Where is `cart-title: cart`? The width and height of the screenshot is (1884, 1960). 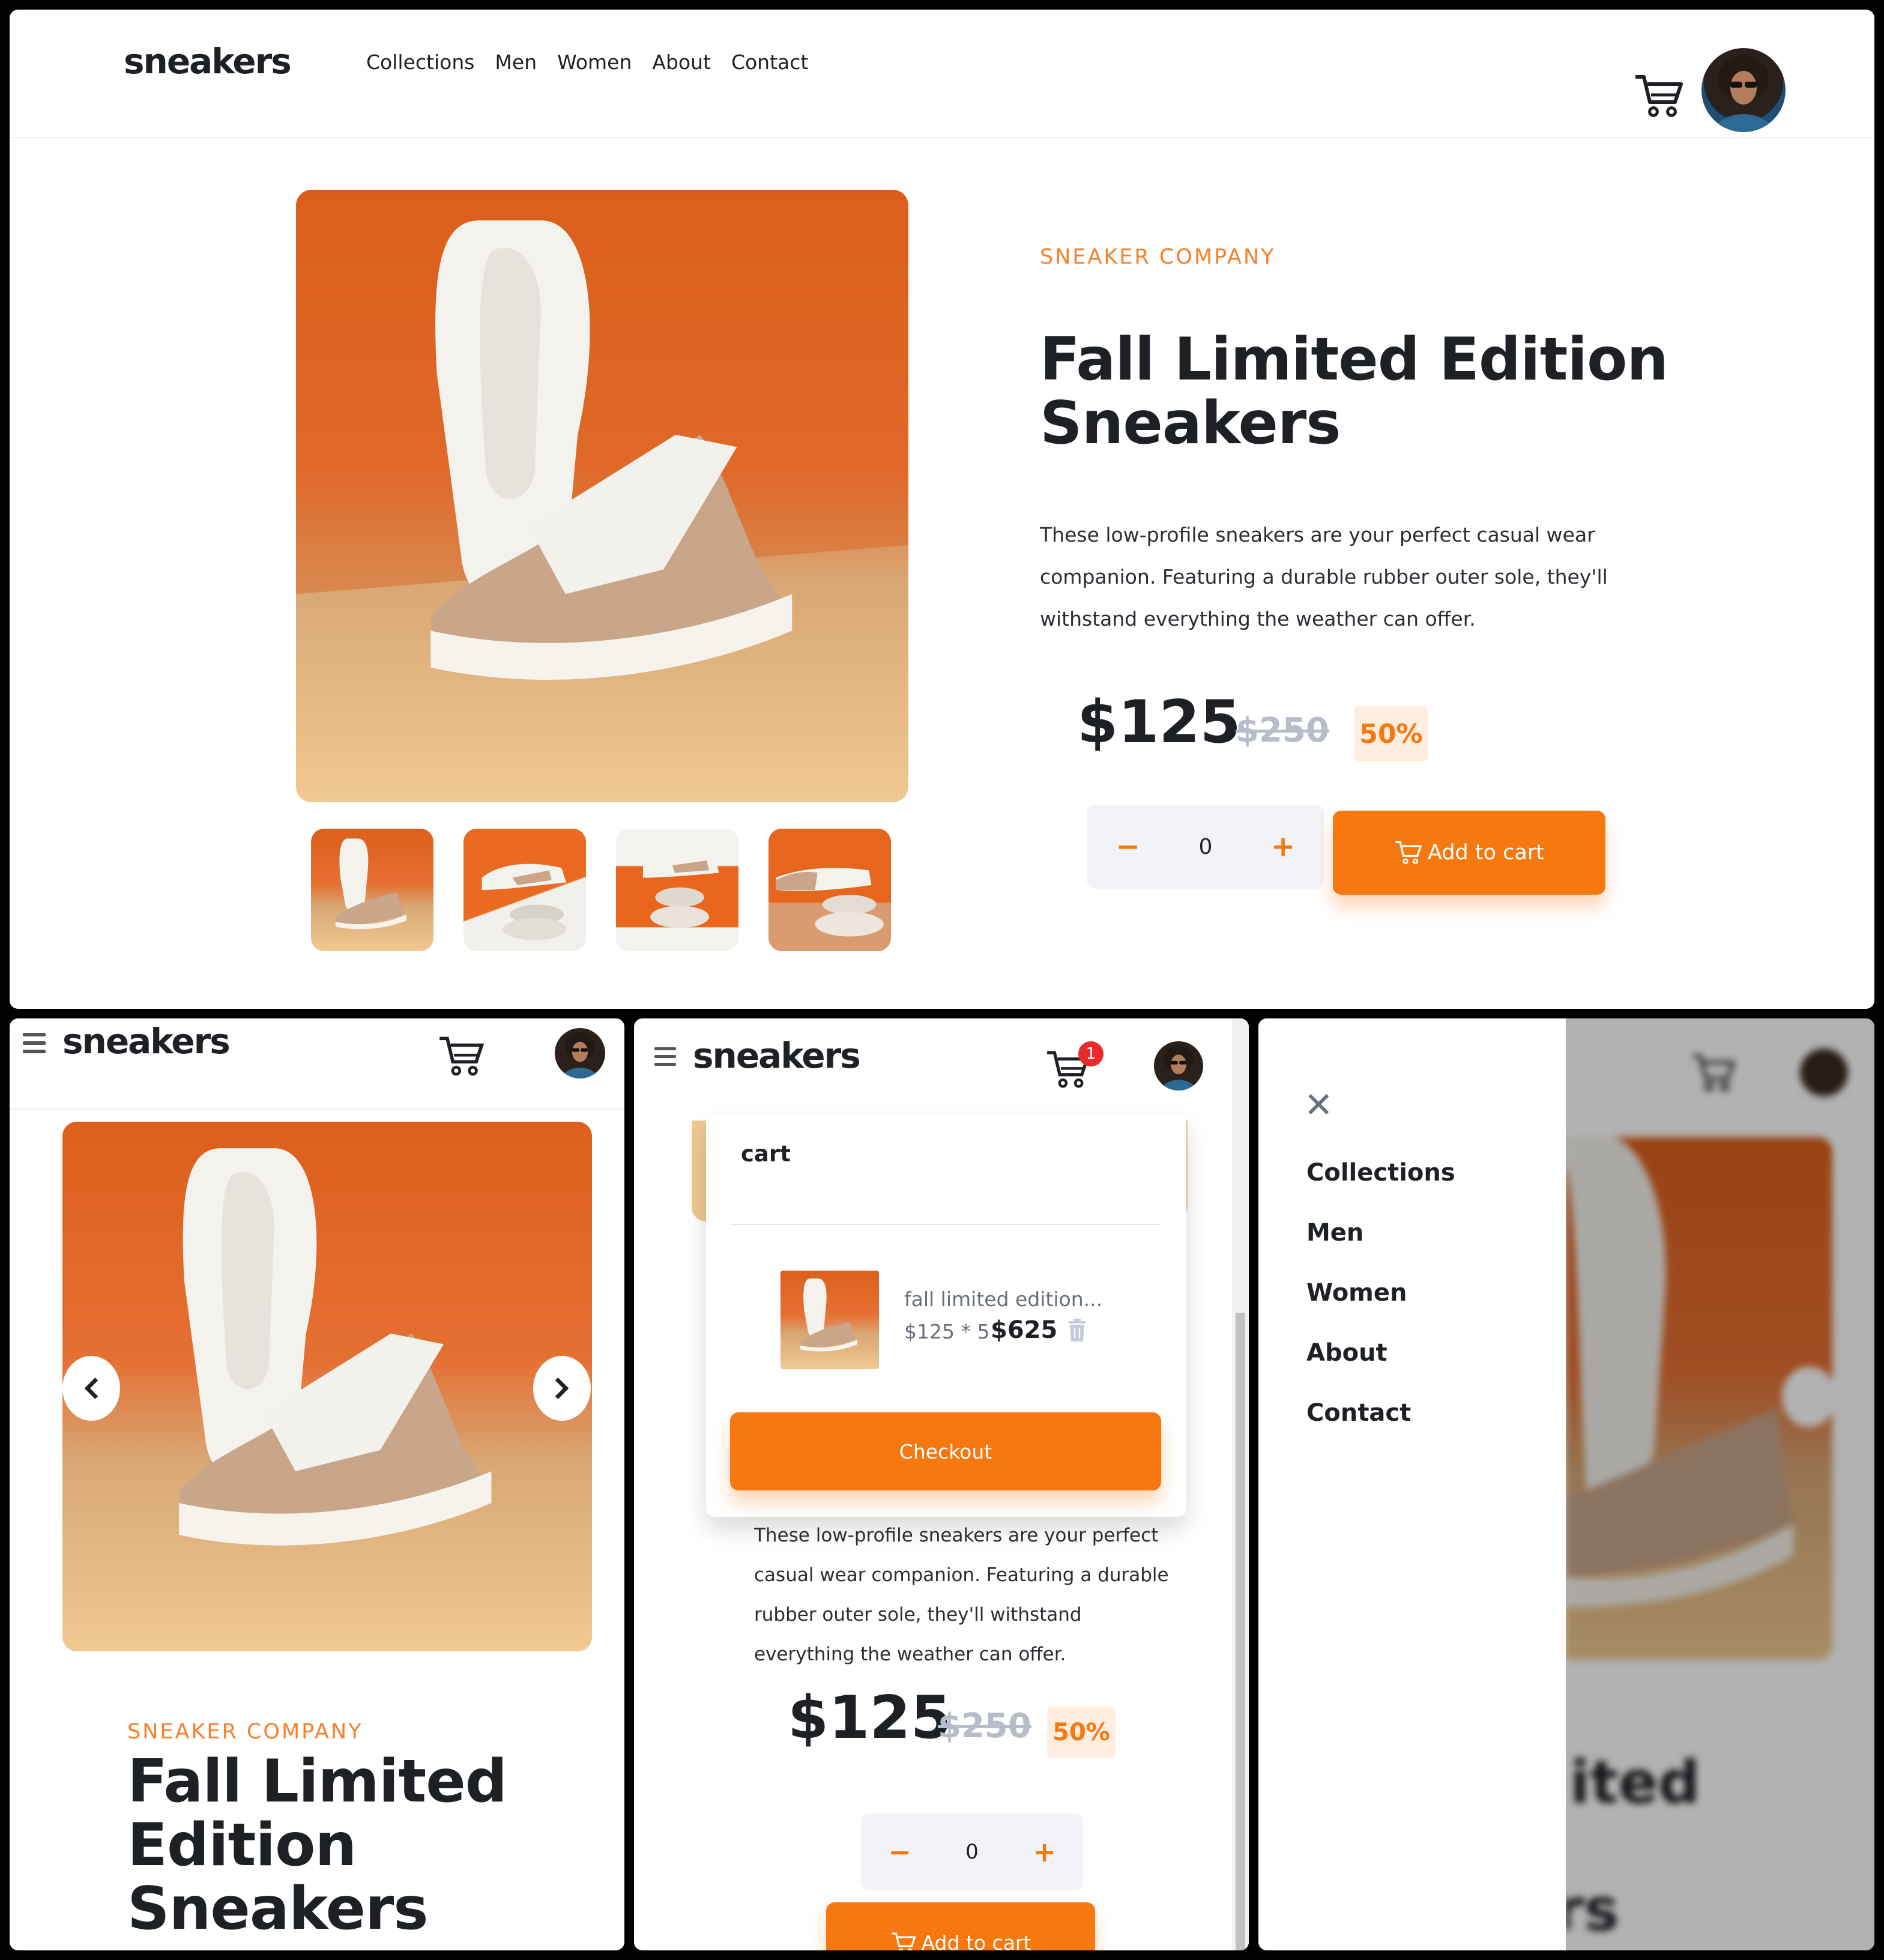
cart-title: cart is located at coordinates (766, 1154).